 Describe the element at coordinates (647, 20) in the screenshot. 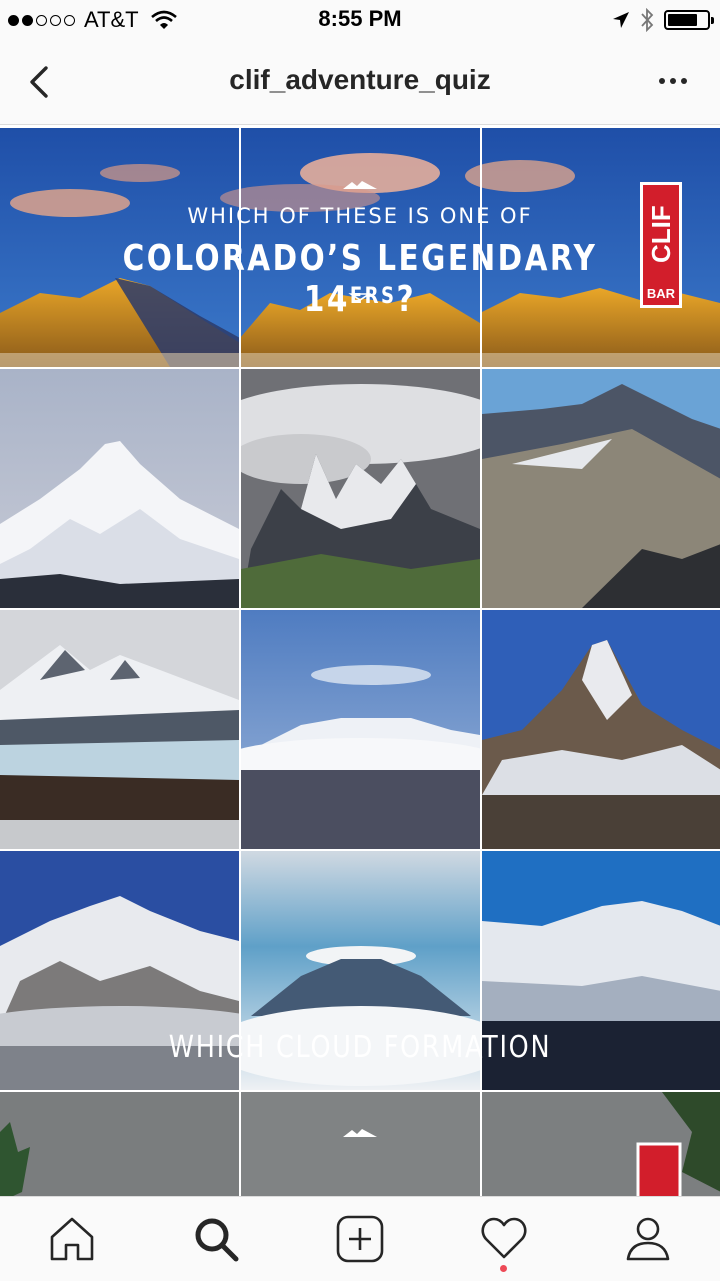

I see `bluetooth-icon` at that location.